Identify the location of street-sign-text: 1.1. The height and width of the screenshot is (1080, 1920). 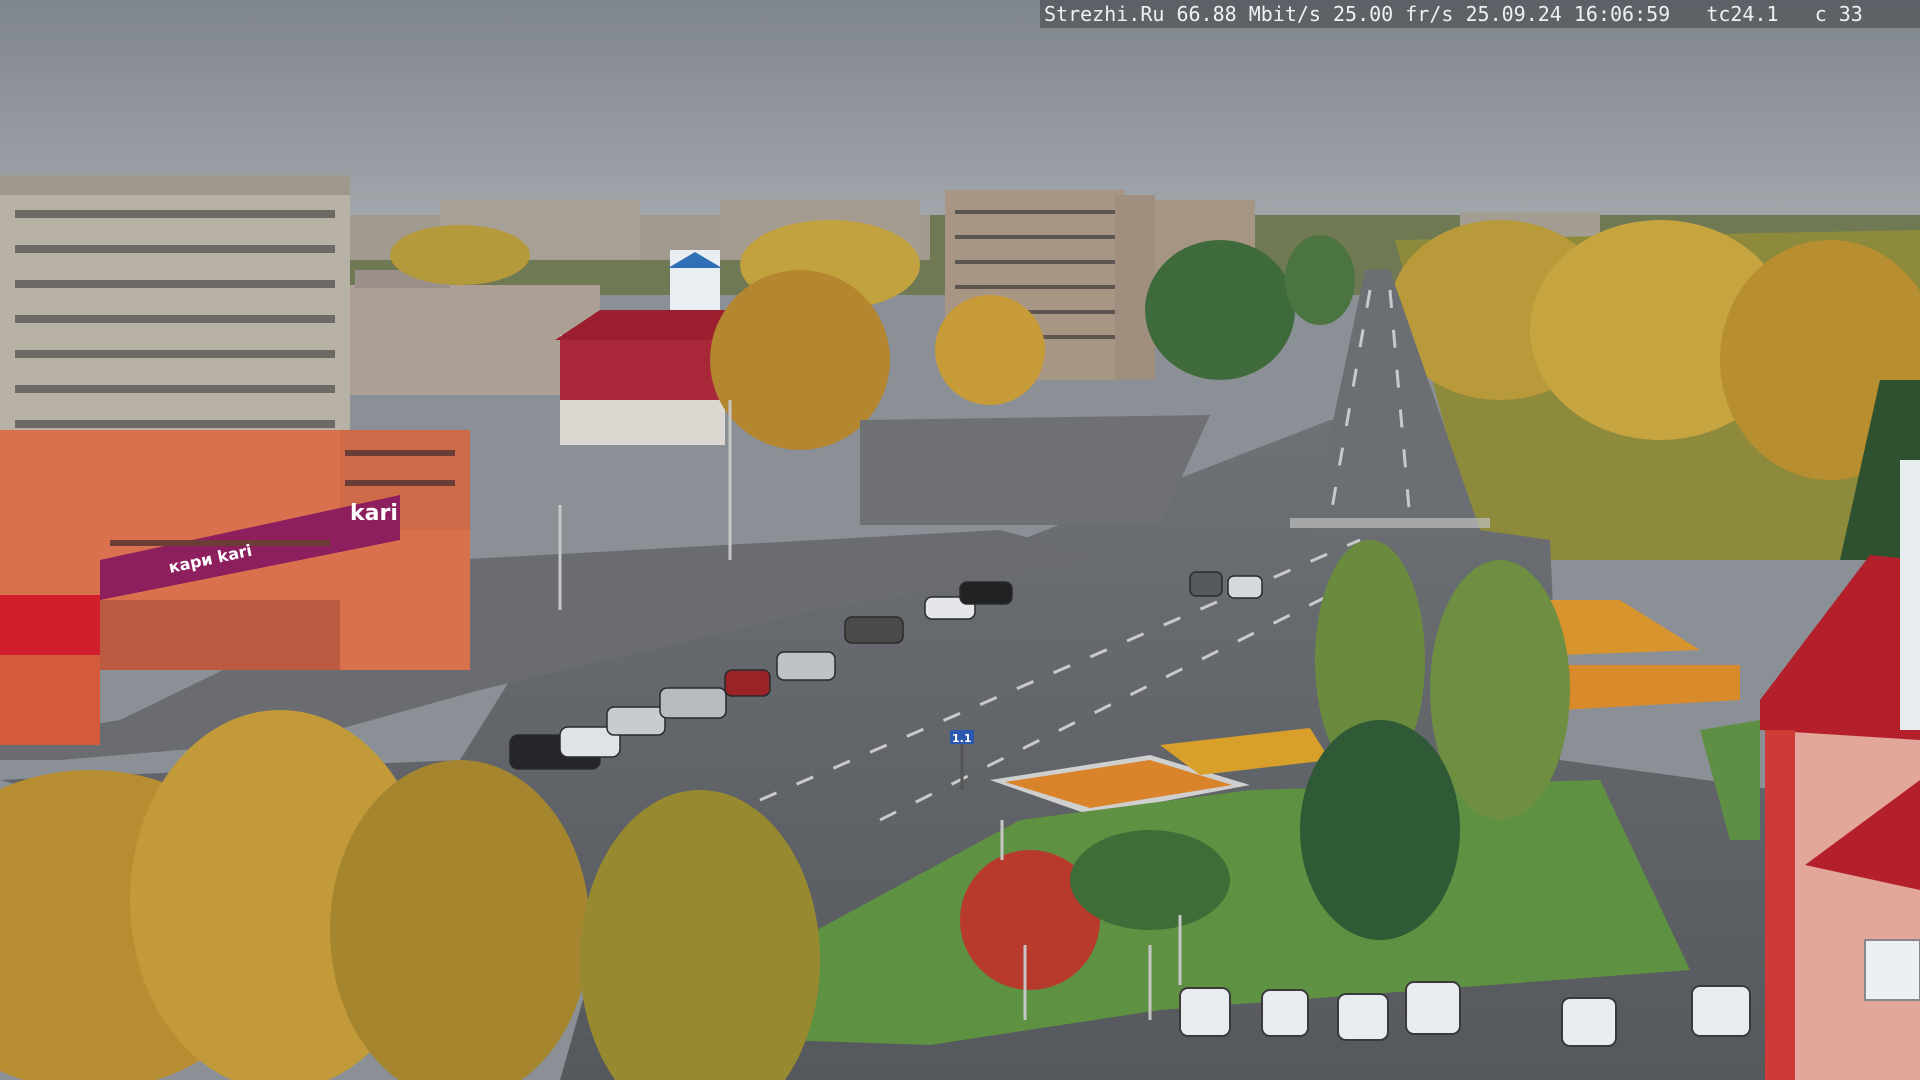
(962, 738).